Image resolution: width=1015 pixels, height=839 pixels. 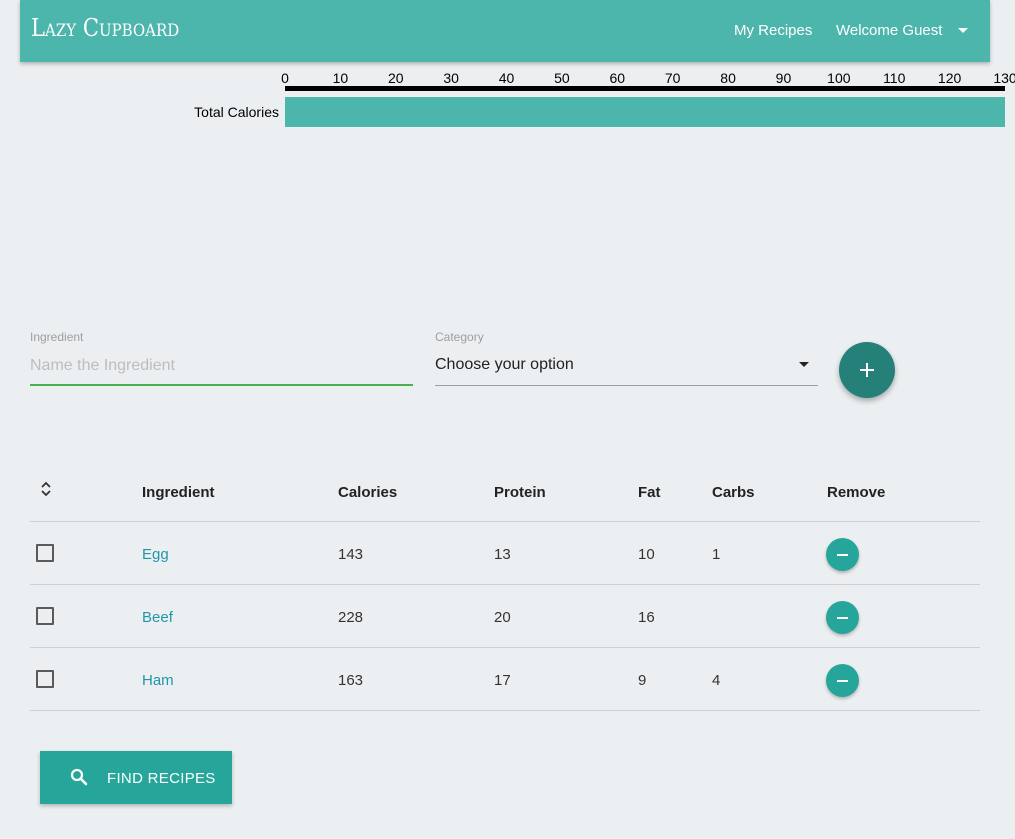 I want to click on navbar: Lazy Cupboard My Recipes Welcome Guest, so click(x=505, y=31).